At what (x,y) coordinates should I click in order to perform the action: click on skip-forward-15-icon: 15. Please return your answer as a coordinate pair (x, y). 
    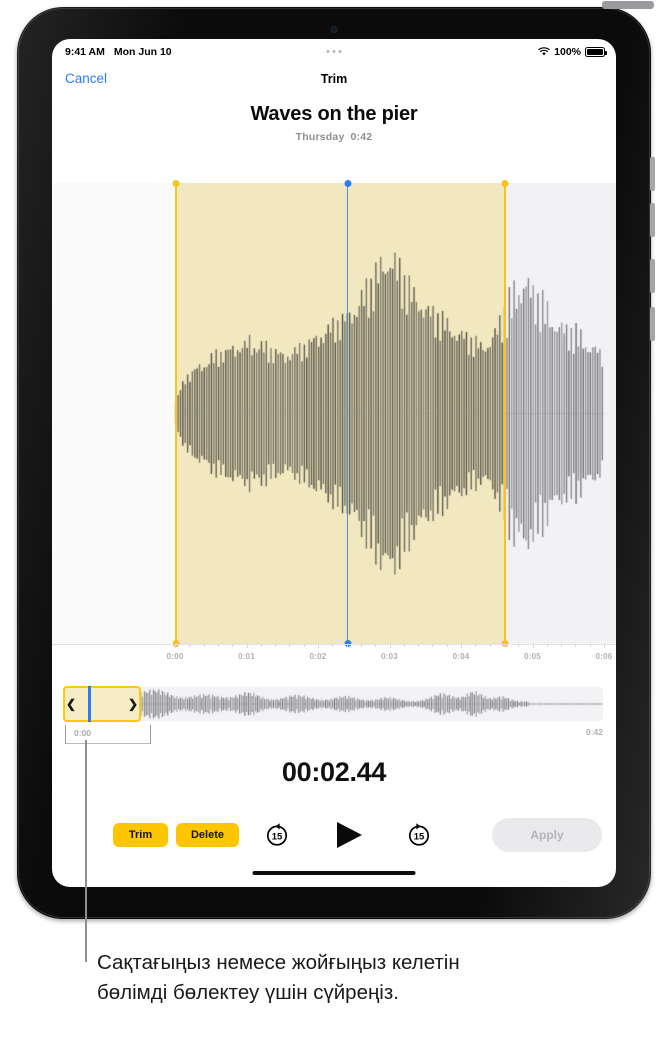
    Looking at the image, I should click on (419, 835).